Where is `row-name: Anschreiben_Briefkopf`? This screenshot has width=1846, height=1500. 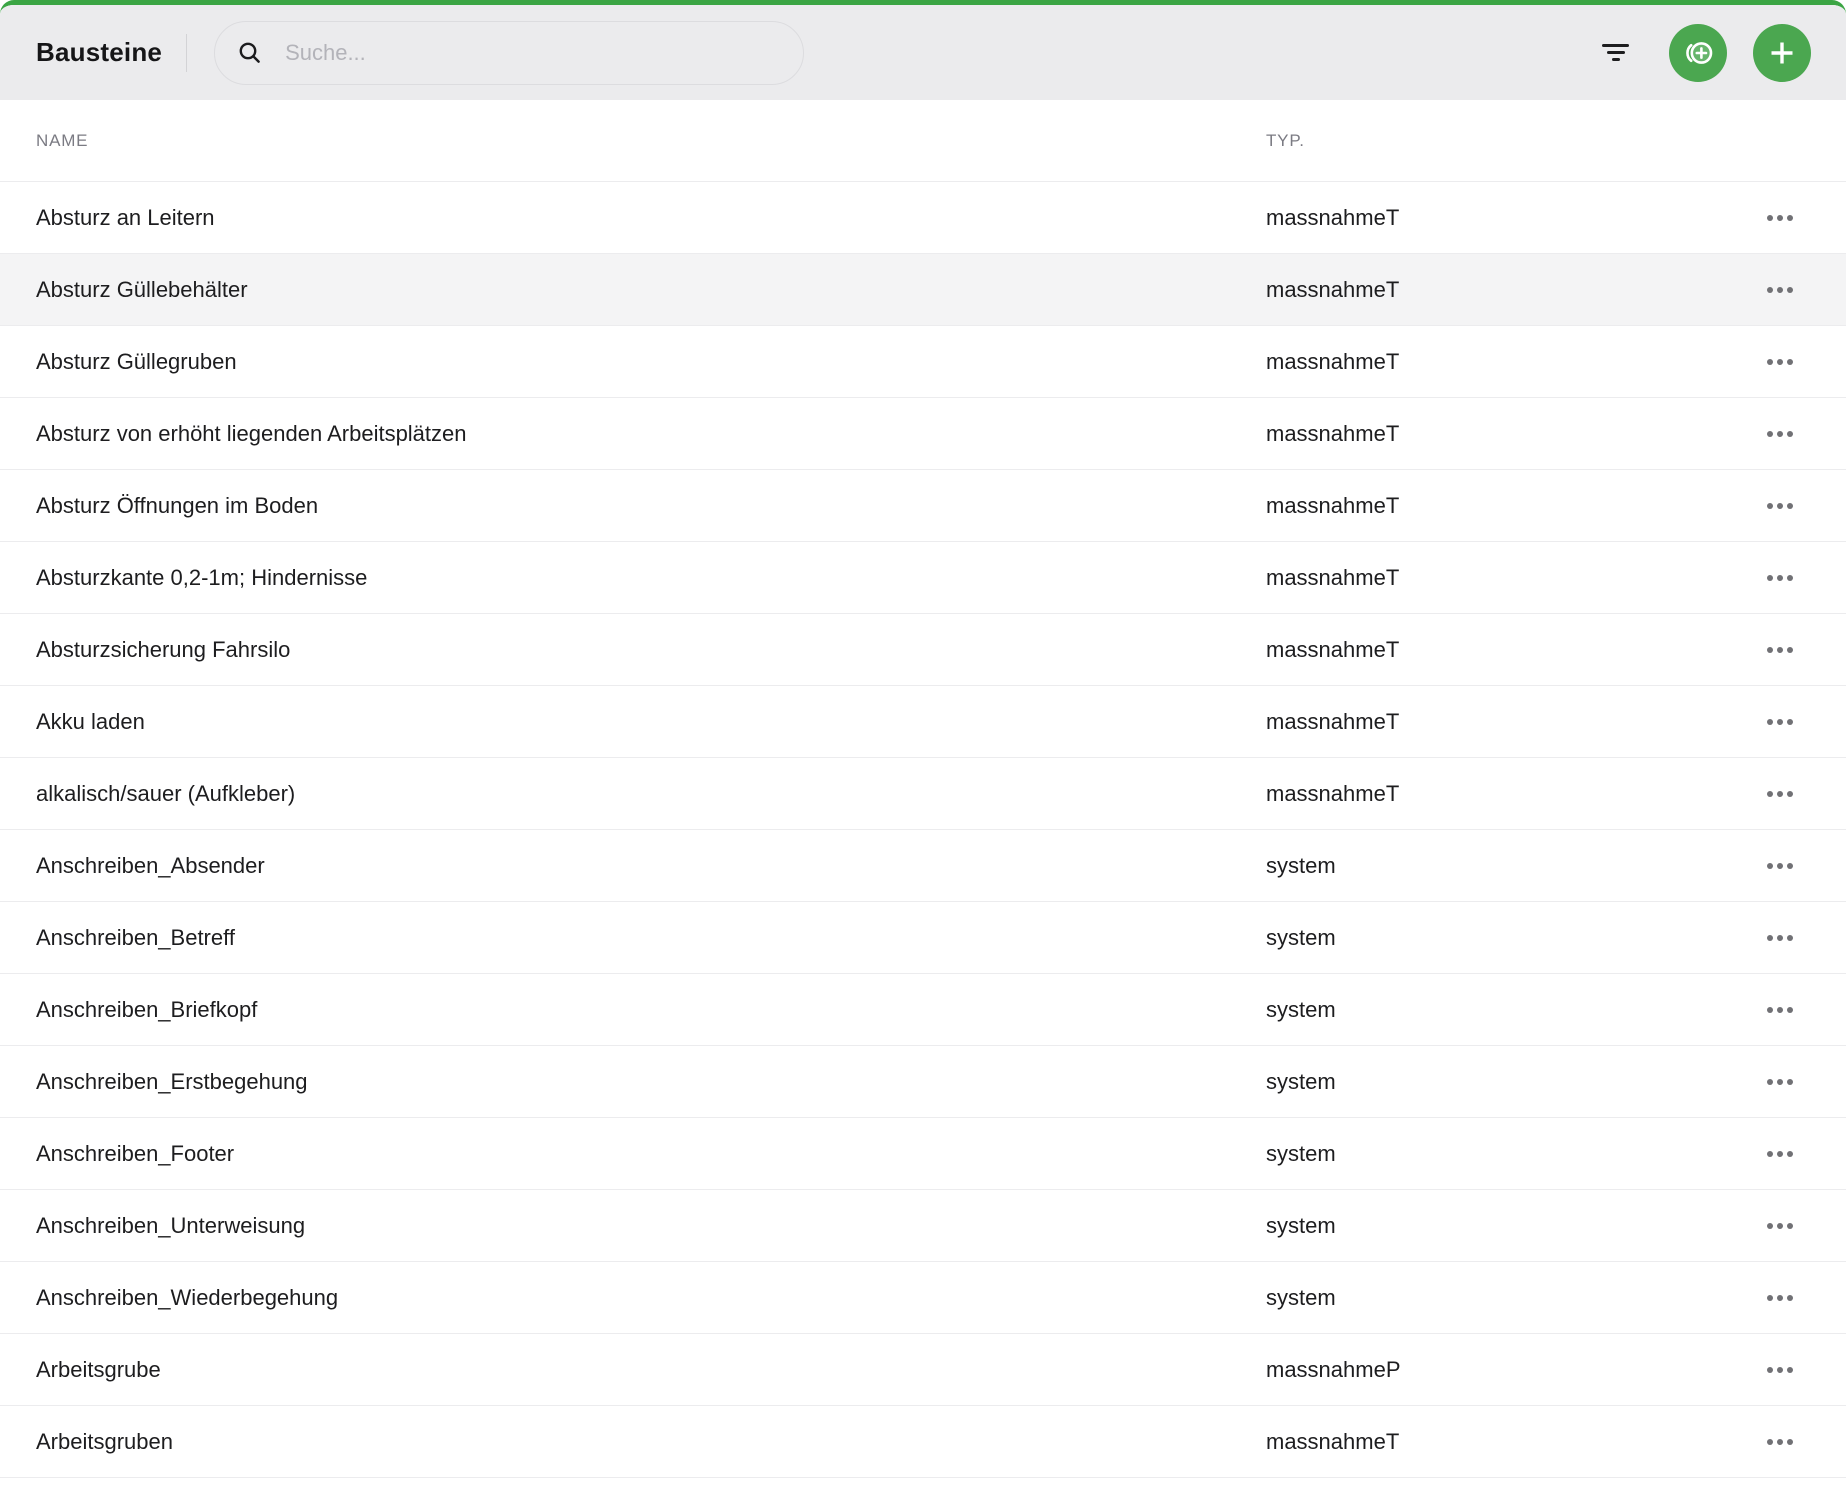
row-name: Anschreiben_Briefkopf is located at coordinates (147, 1009).